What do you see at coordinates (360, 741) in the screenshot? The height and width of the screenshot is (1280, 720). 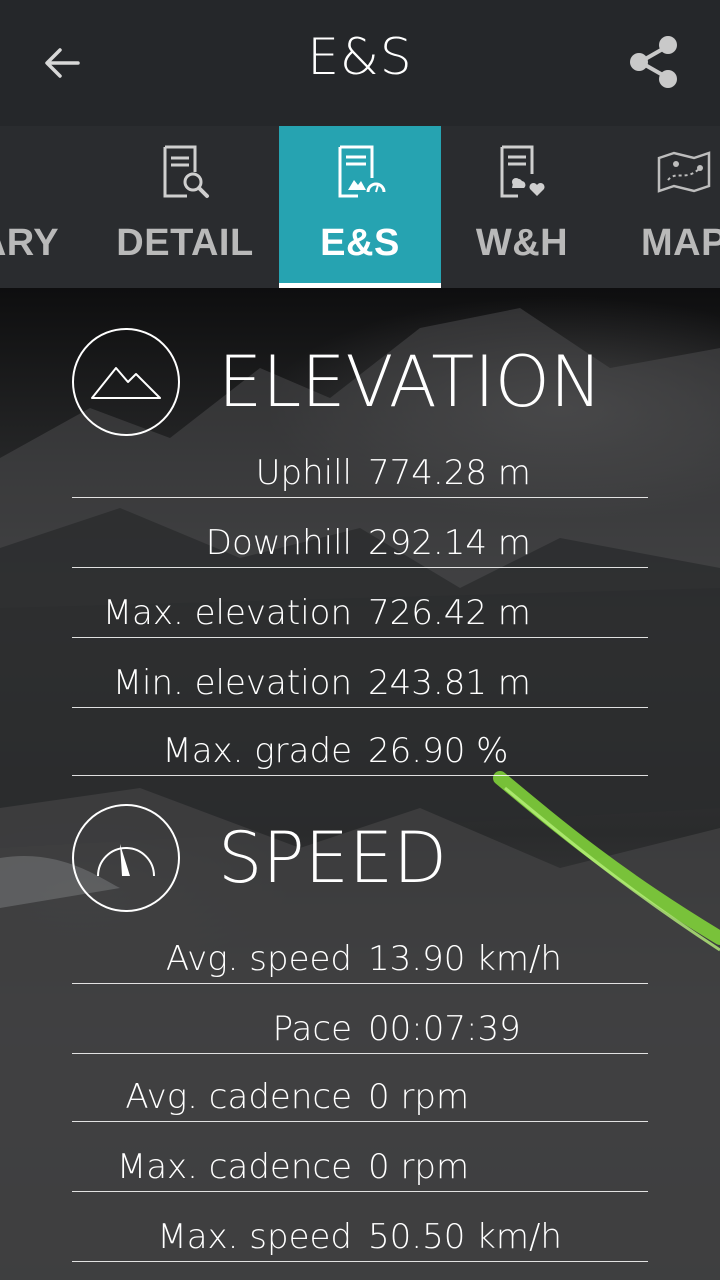 I see `stat-row-max-grade: Max. grade 26.90 %` at bounding box center [360, 741].